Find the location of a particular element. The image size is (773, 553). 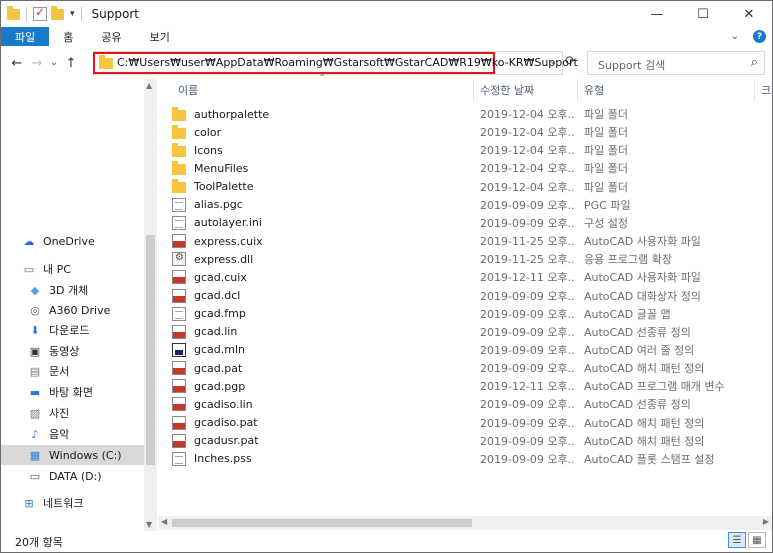

sidebar-item-label: 음악 is located at coordinates (59, 434).